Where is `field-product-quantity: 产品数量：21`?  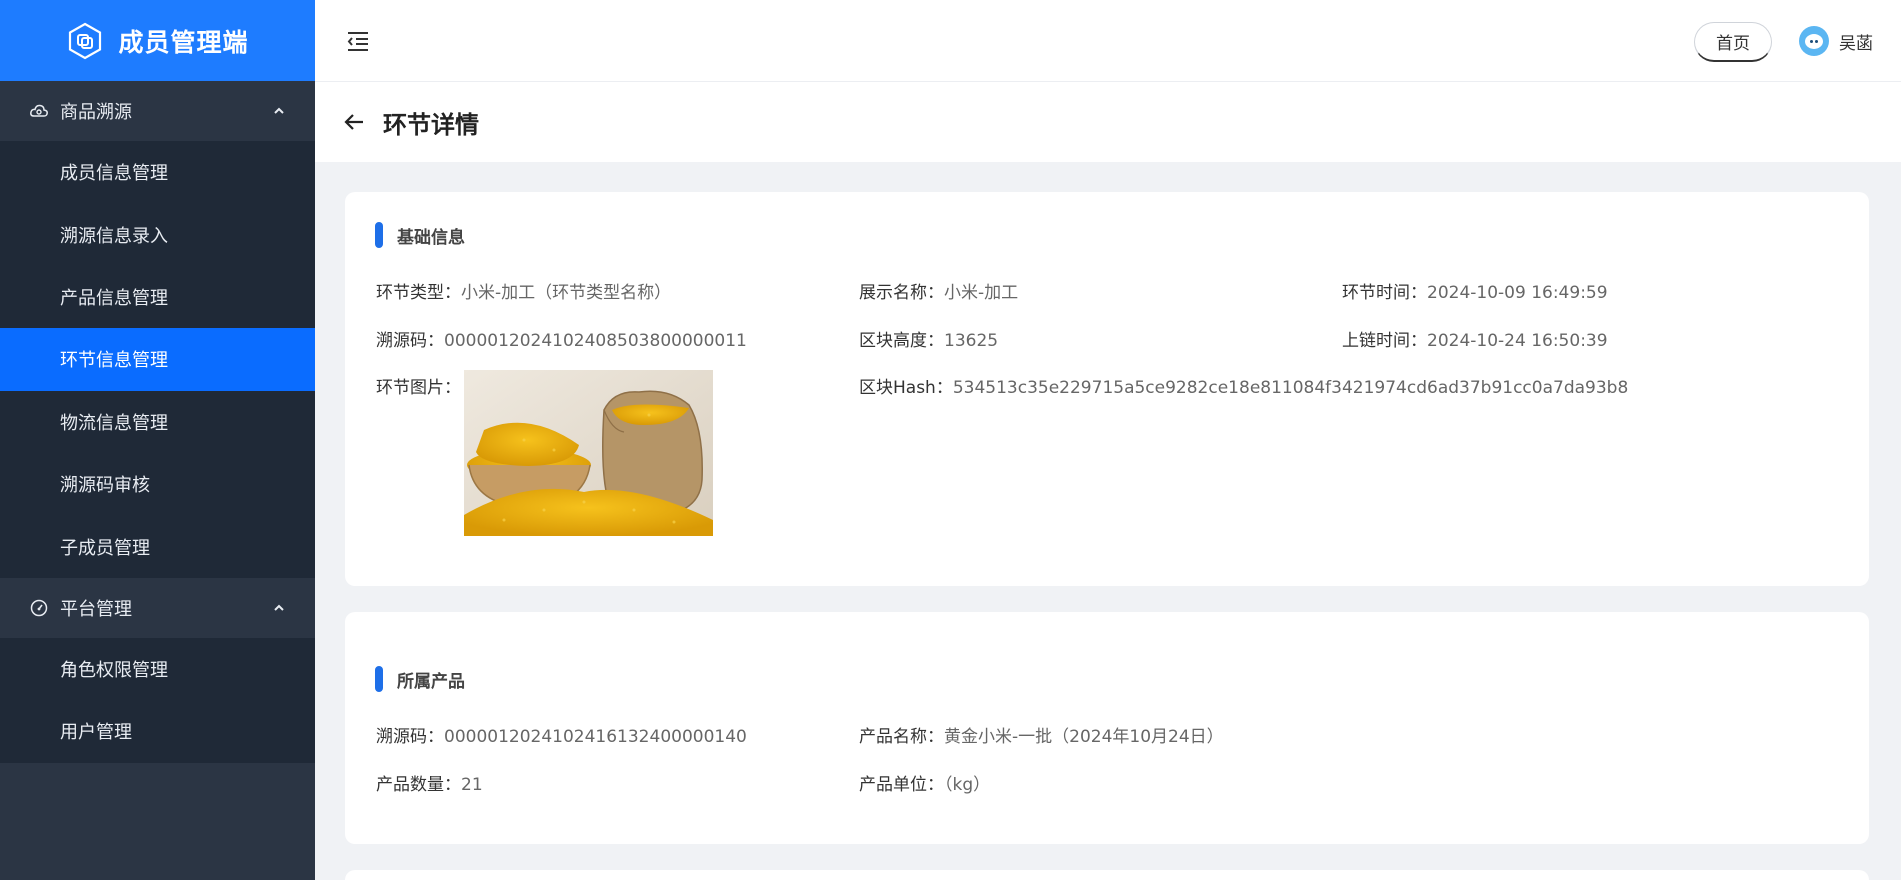
field-product-quantity: 产品数量：21 is located at coordinates (429, 785).